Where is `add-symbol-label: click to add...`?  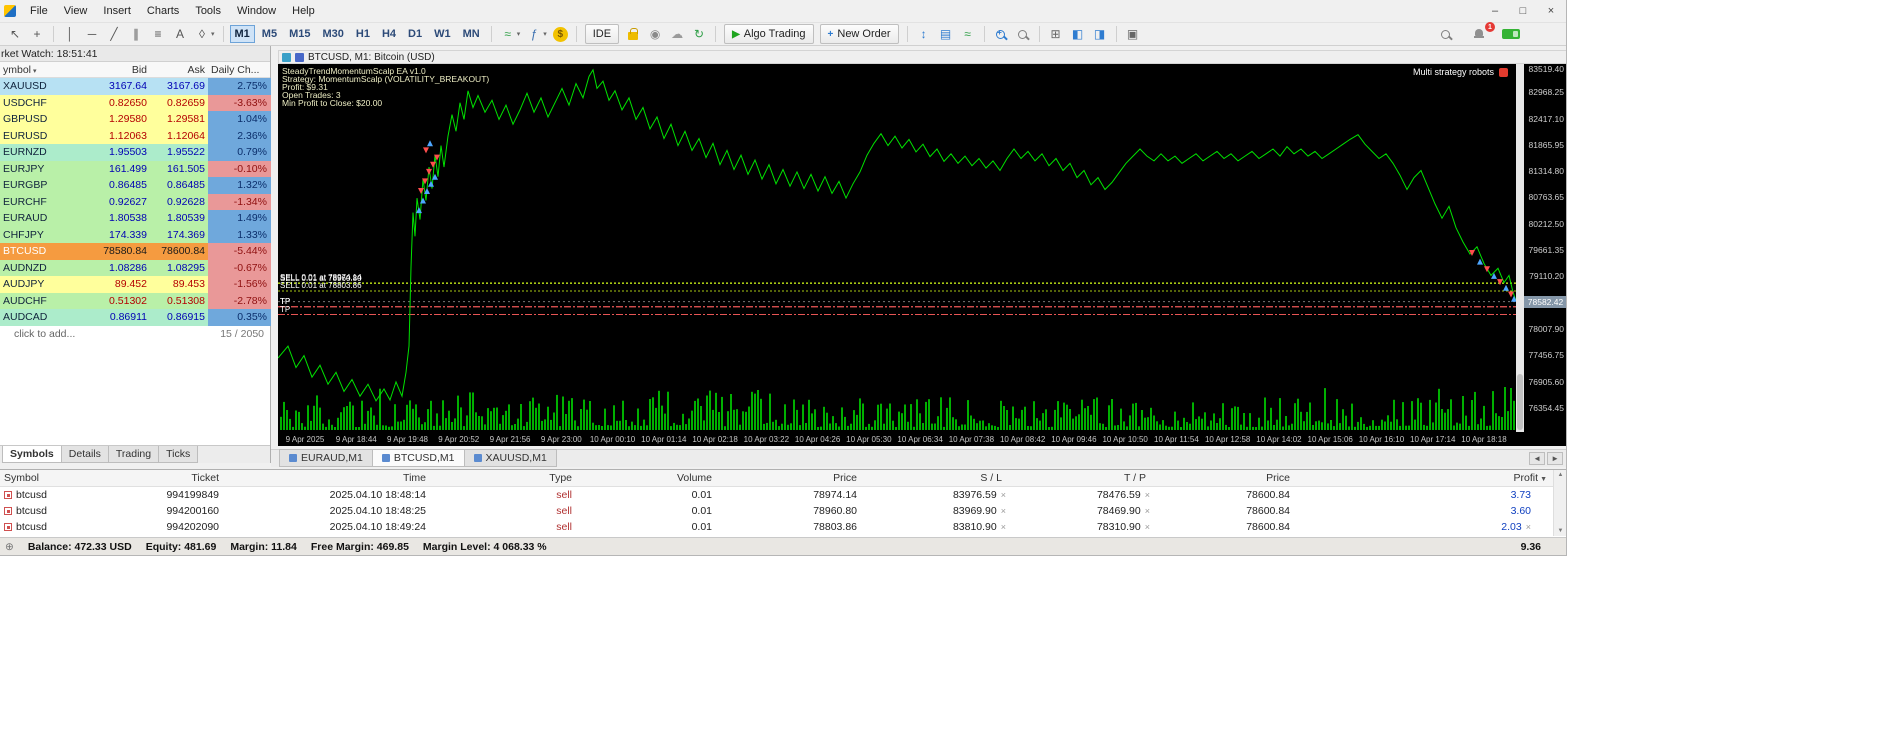 add-symbol-label: click to add... is located at coordinates (44, 334).